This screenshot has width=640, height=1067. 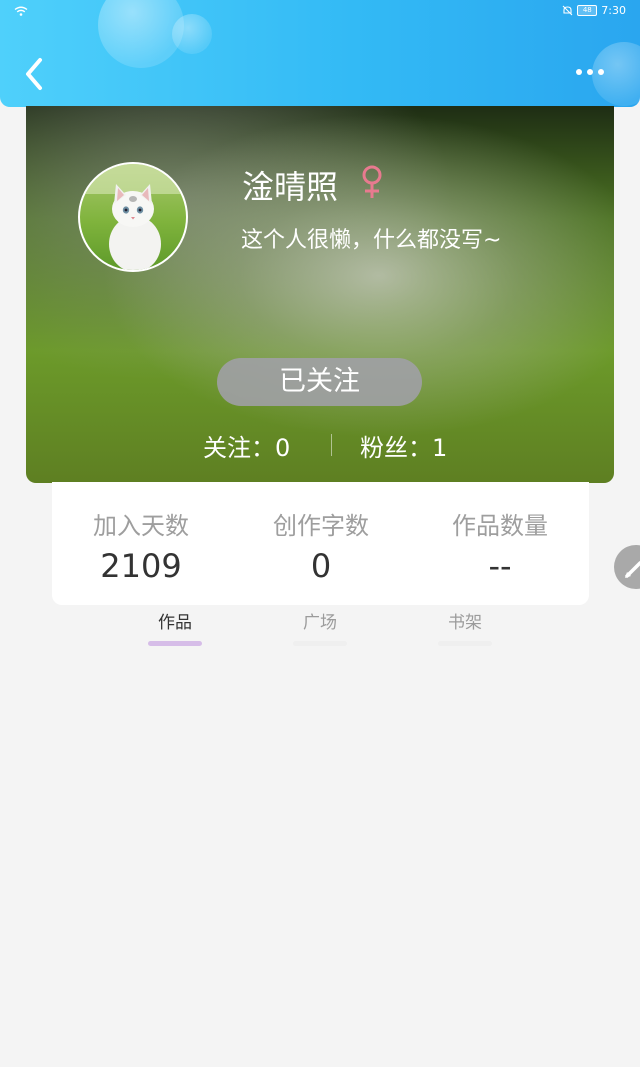 I want to click on word-count-stat: 创作字数 0, so click(x=321, y=545).